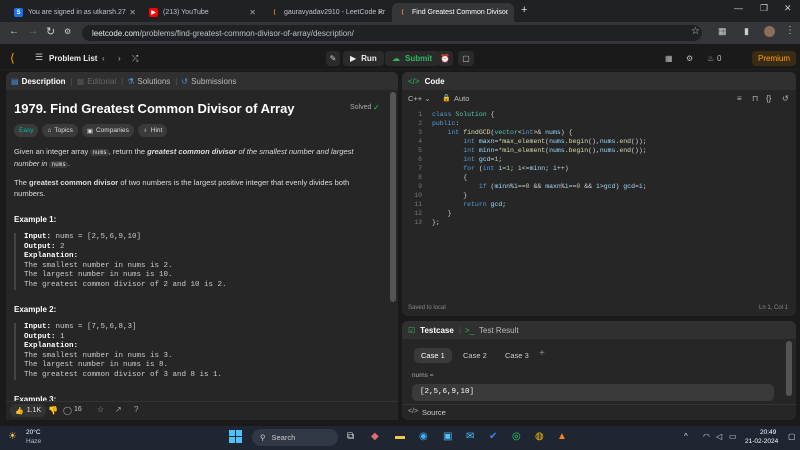 This screenshot has width=800, height=450. I want to click on site-info-icon: ⚙, so click(67, 31).